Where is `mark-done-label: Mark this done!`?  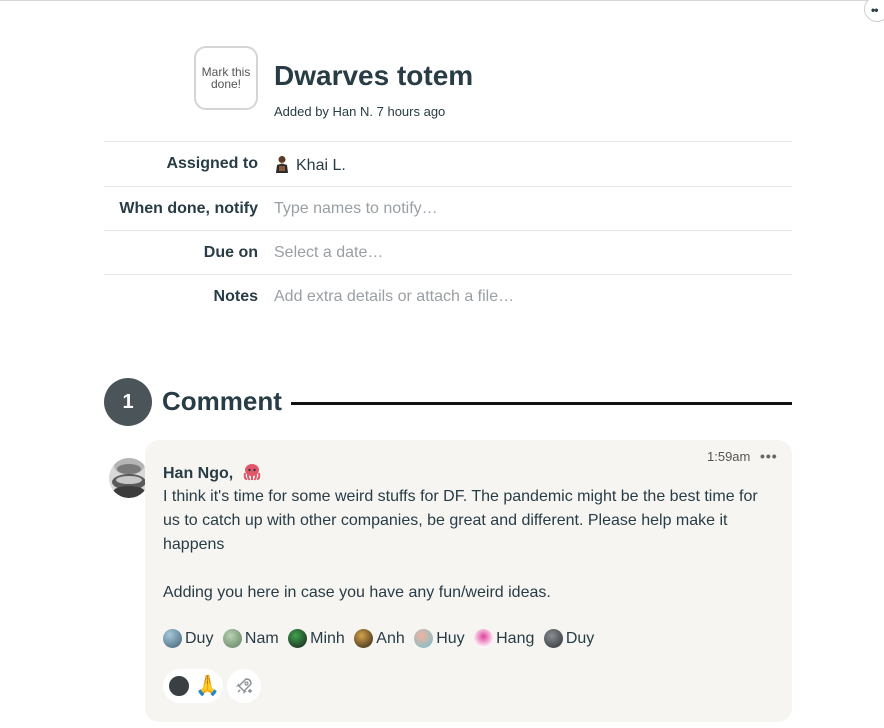 mark-done-label: Mark this done! is located at coordinates (226, 78).